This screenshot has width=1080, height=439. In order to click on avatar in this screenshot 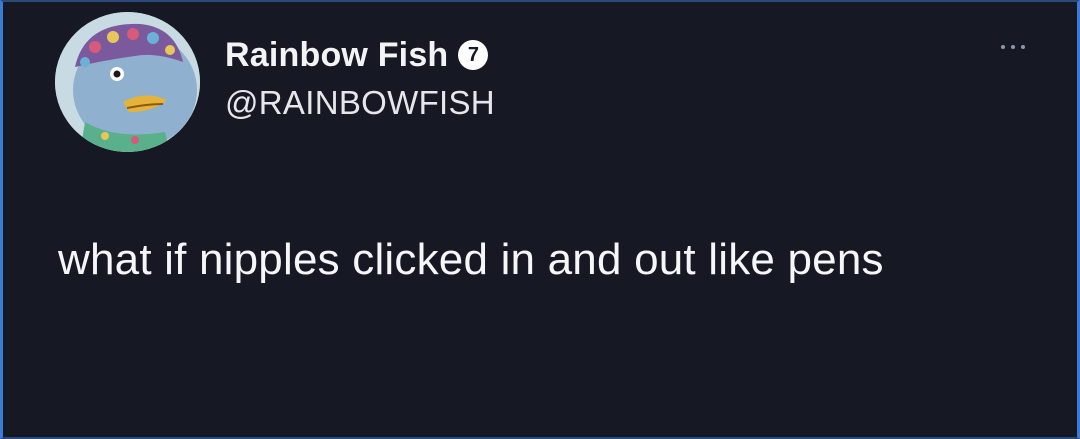, I will do `click(127, 82)`.